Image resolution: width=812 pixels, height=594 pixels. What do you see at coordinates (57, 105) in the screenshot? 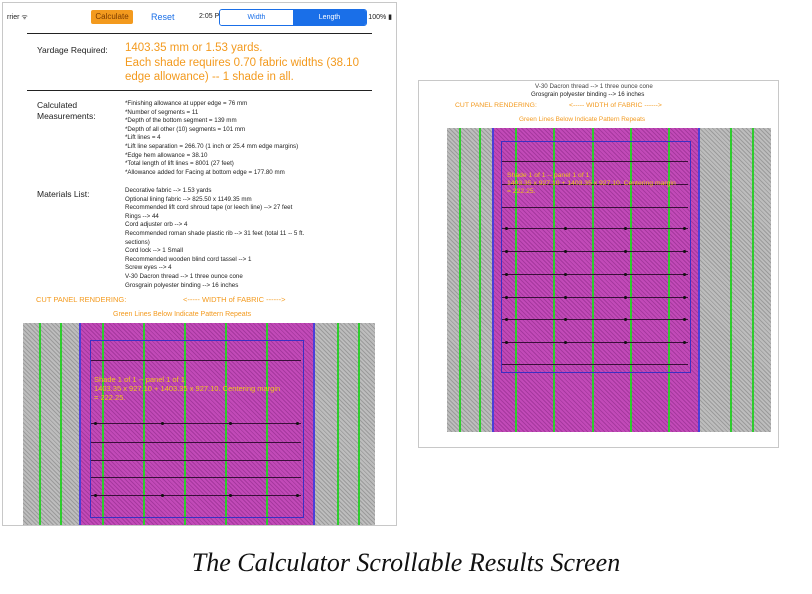
I see `calculated-label-1: Calculated` at bounding box center [57, 105].